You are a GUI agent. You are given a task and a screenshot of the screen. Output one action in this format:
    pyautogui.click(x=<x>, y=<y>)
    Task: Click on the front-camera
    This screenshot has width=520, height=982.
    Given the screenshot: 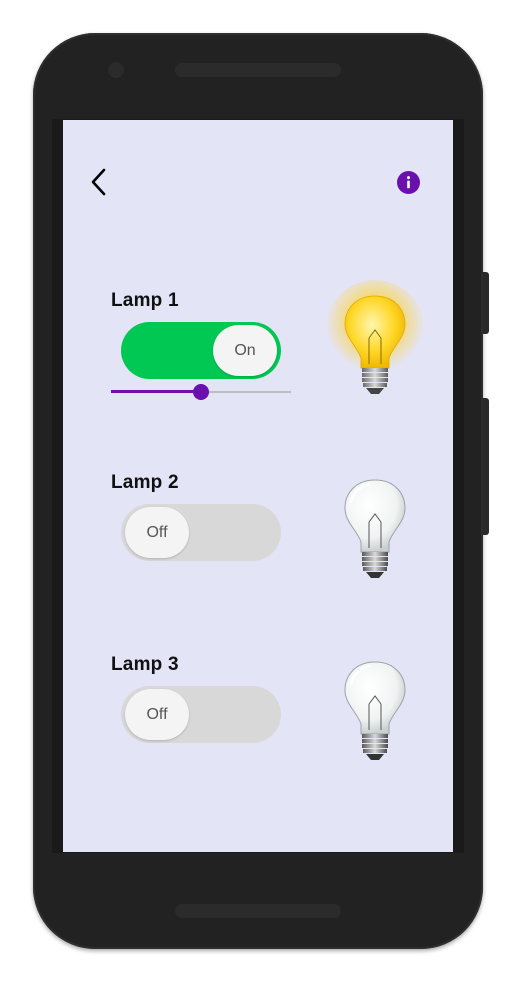 What is the action you would take?
    pyautogui.click(x=116, y=70)
    